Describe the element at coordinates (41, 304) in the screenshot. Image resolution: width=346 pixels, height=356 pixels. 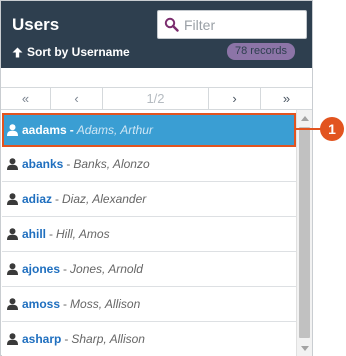
I see `username: amoss` at that location.